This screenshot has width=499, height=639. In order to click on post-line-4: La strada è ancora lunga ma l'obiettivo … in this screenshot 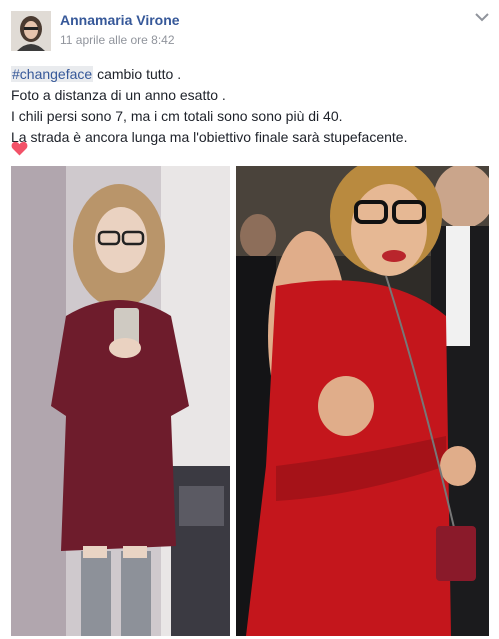, I will do `click(209, 137)`.